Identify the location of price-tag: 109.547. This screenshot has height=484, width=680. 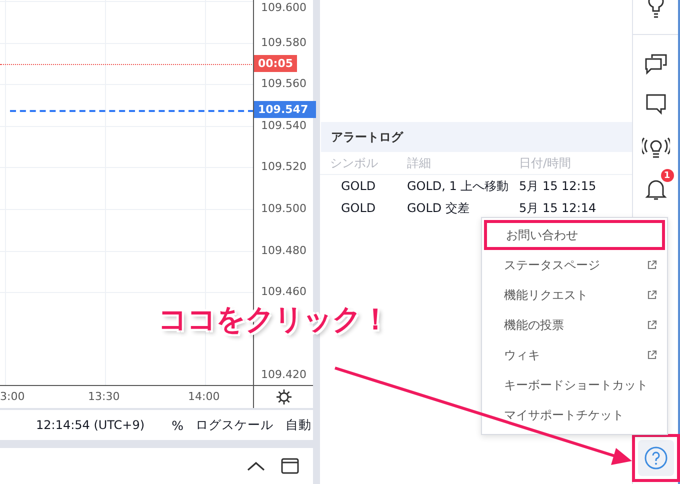
(285, 109).